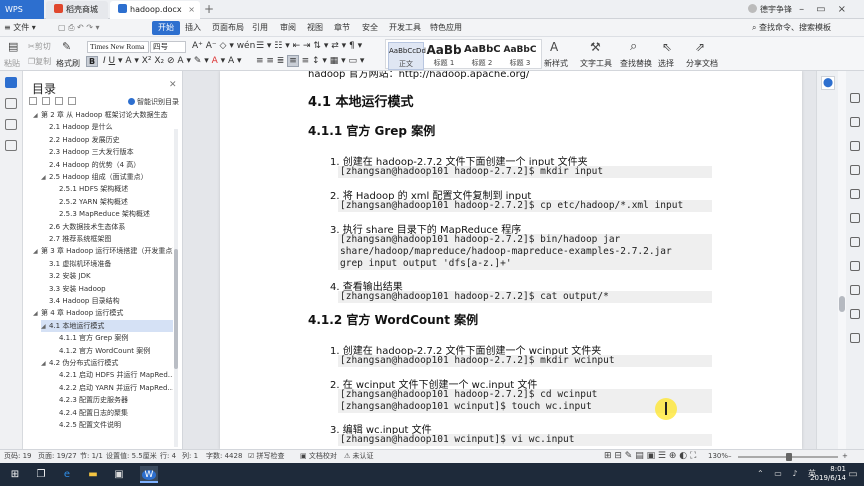  What do you see at coordinates (57, 456) in the screenshot?
I see `status-pages: 页面: 19/27` at bounding box center [57, 456].